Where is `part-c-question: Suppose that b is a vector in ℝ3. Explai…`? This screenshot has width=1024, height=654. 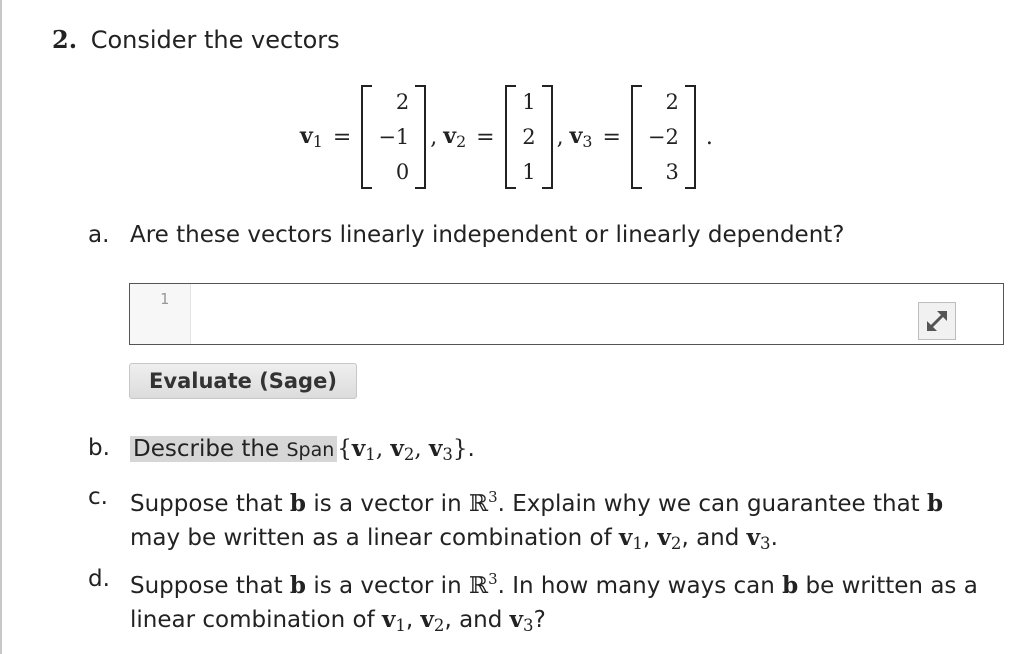 part-c-question: Suppose that b is a vector in ℝ3. Explai… is located at coordinates (537, 521).